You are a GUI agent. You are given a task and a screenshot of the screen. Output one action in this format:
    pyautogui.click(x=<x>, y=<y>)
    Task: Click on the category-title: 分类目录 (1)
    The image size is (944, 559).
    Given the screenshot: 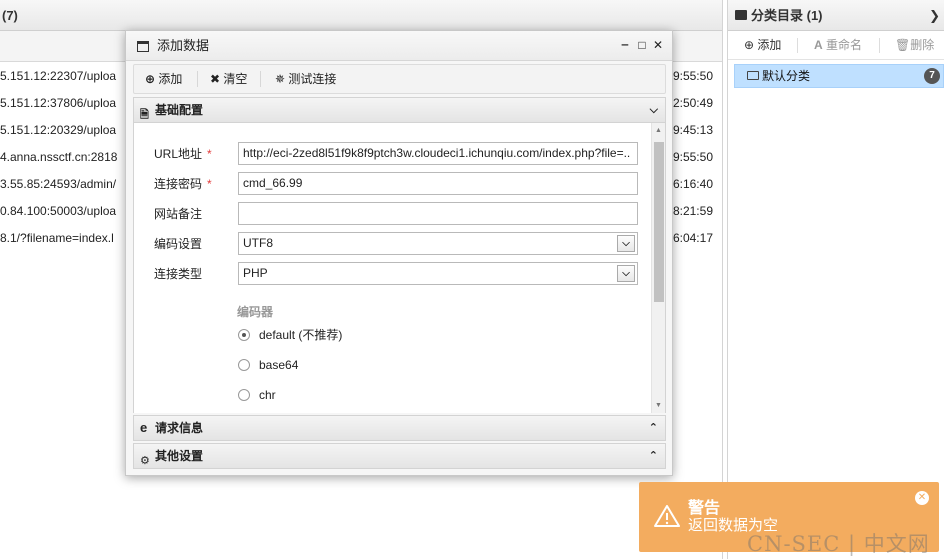 What is the action you would take?
    pyautogui.click(x=787, y=15)
    